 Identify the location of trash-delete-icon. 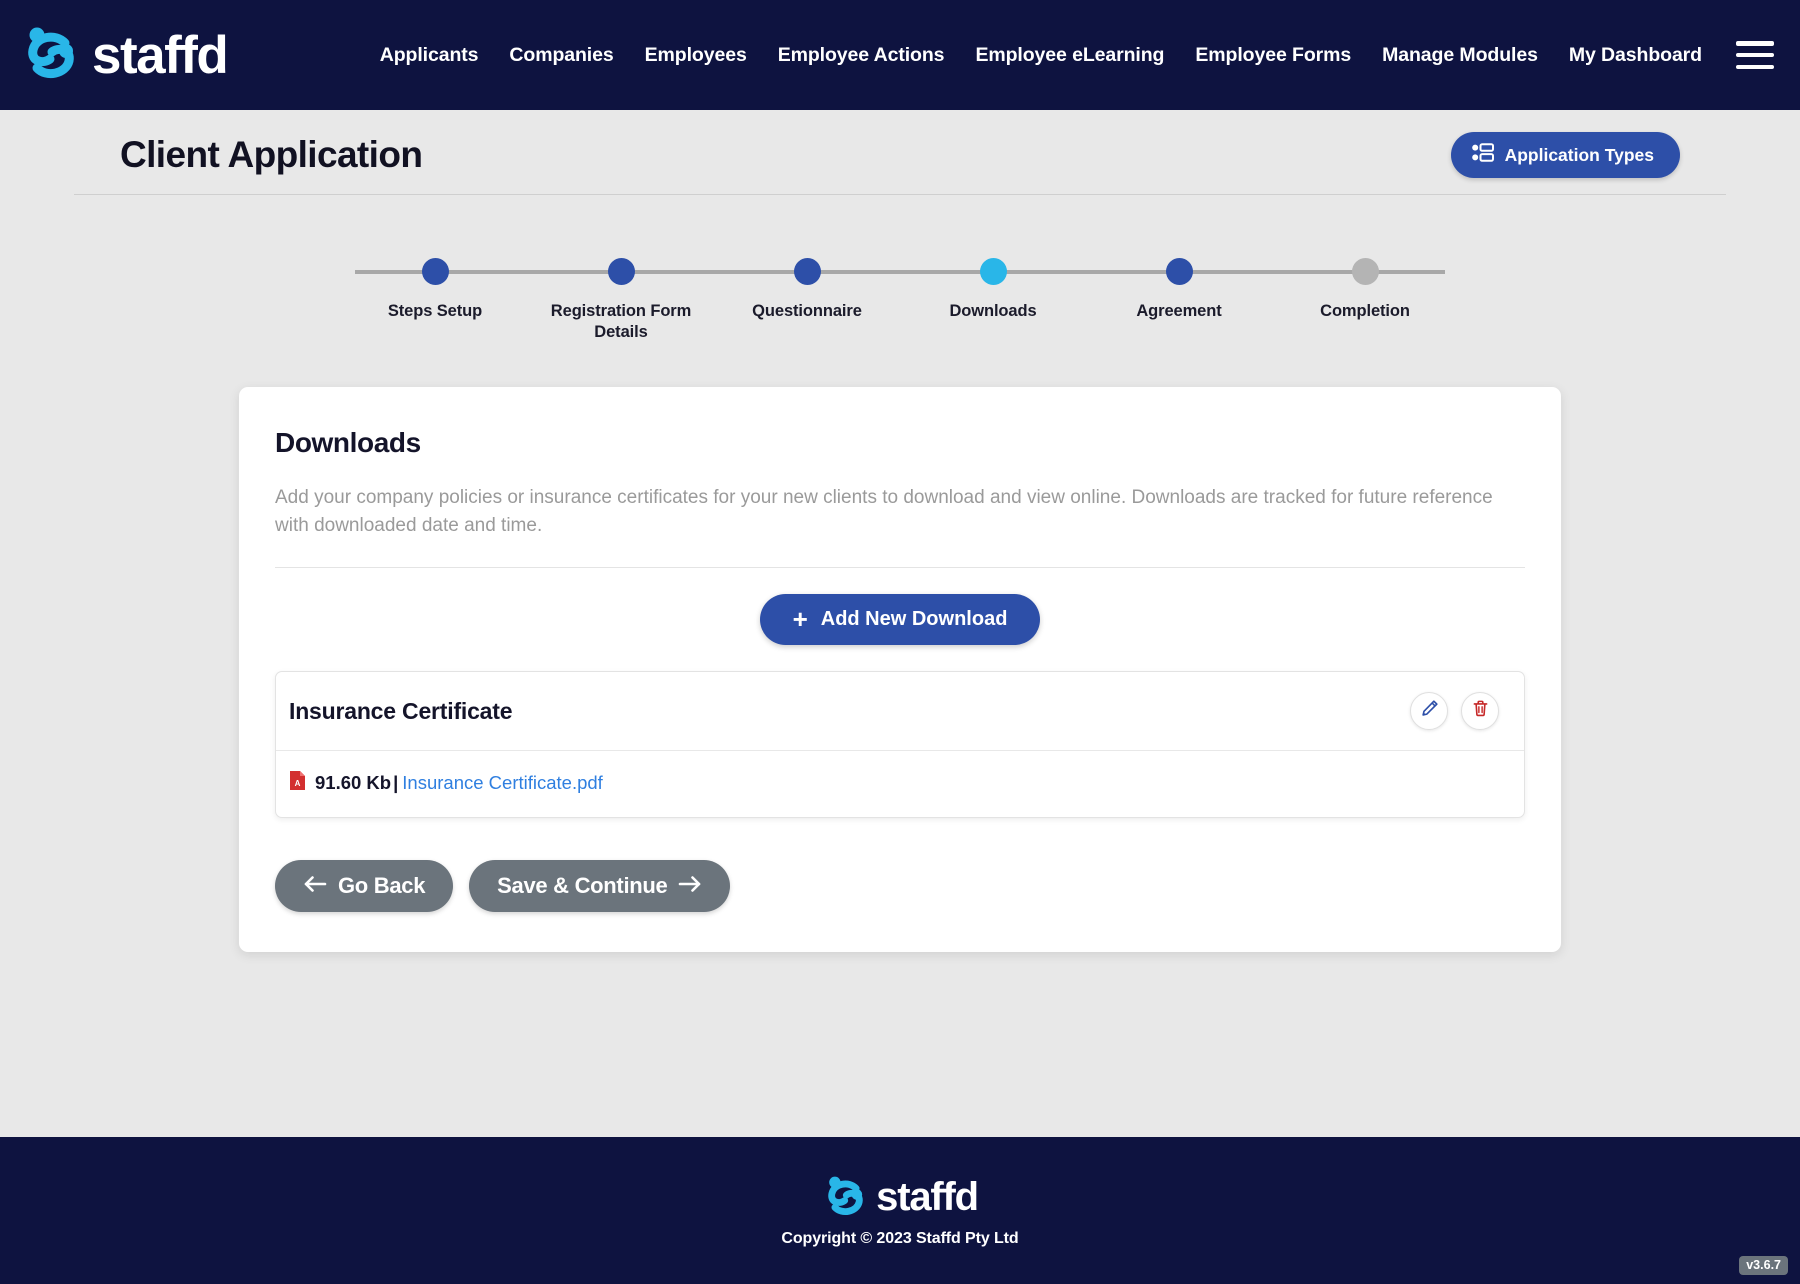
(1480, 711).